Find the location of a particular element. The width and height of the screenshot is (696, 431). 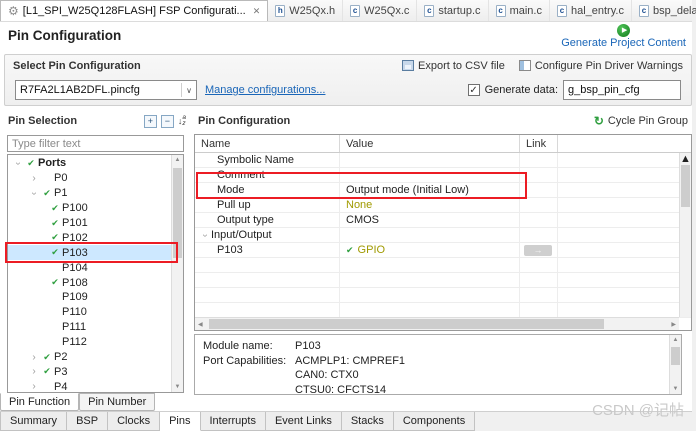

tab-bsp: BSP is located at coordinates (88, 421).